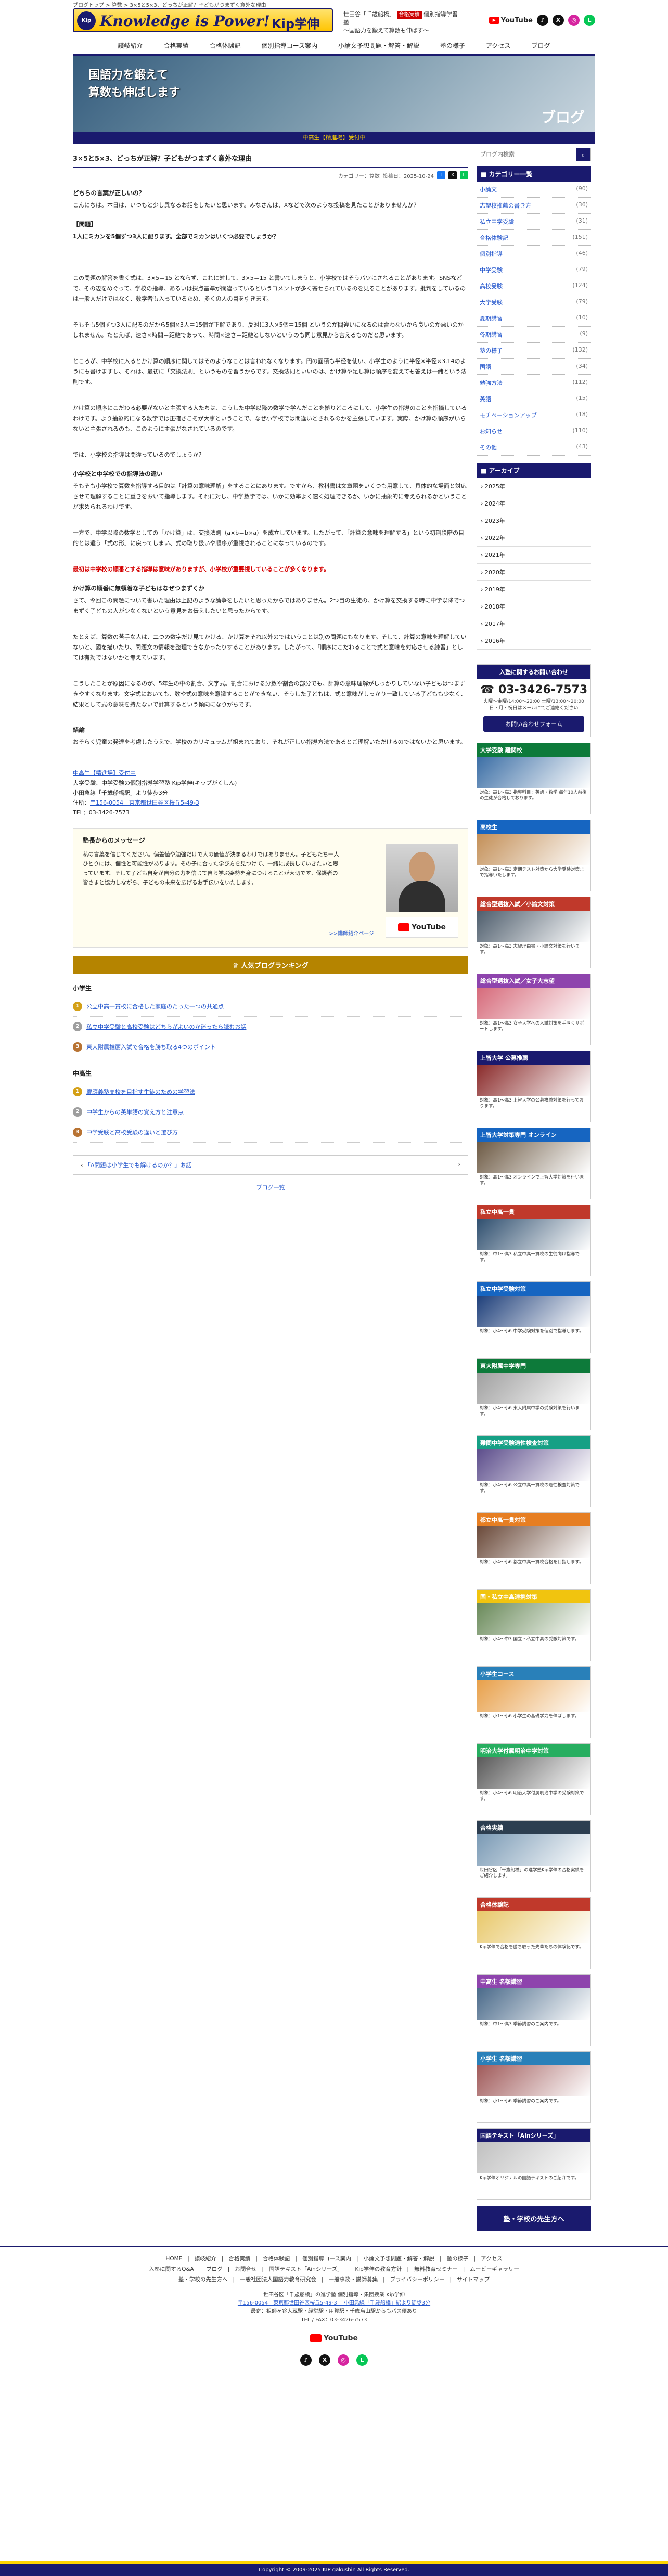 This screenshot has width=668, height=2576. What do you see at coordinates (533, 724) in the screenshot?
I see `contact-form-button: お問い合わせフォーム` at bounding box center [533, 724].